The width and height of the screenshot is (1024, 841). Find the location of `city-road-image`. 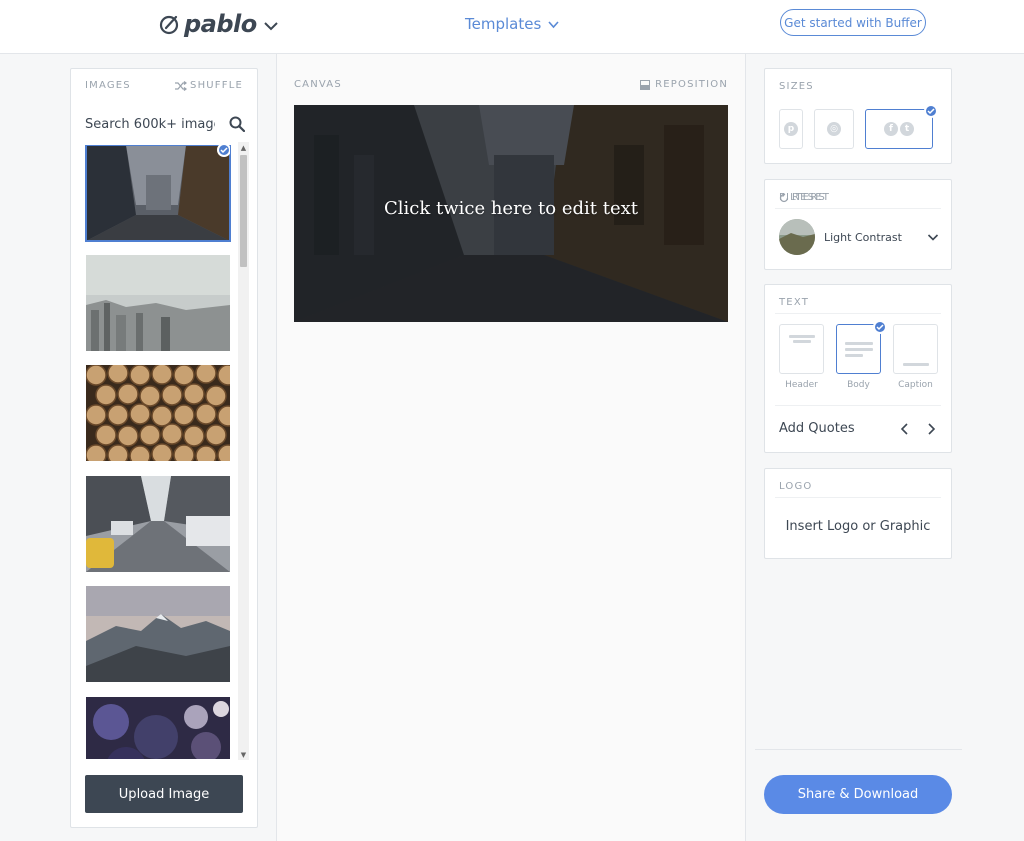

city-road-image is located at coordinates (158, 524).